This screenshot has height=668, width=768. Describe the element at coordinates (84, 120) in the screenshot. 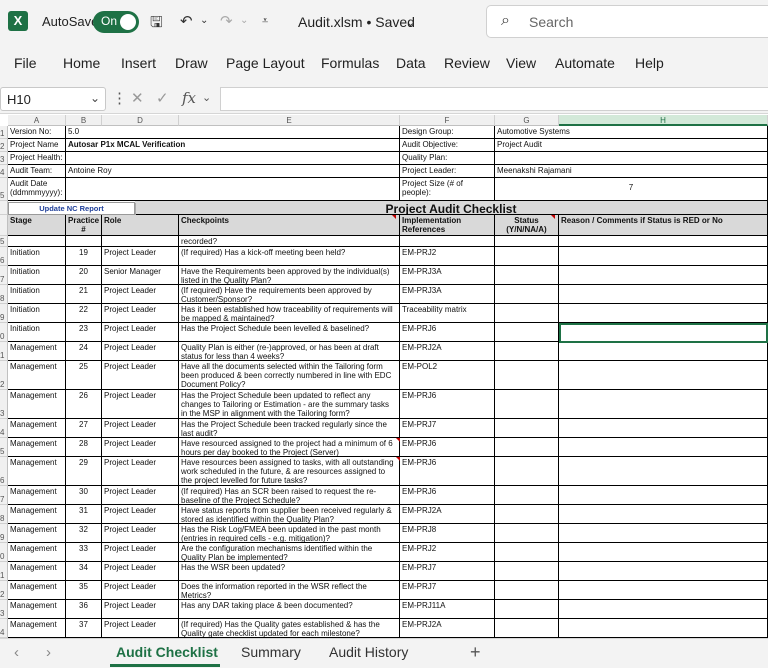

I see `column-header-b: B` at that location.